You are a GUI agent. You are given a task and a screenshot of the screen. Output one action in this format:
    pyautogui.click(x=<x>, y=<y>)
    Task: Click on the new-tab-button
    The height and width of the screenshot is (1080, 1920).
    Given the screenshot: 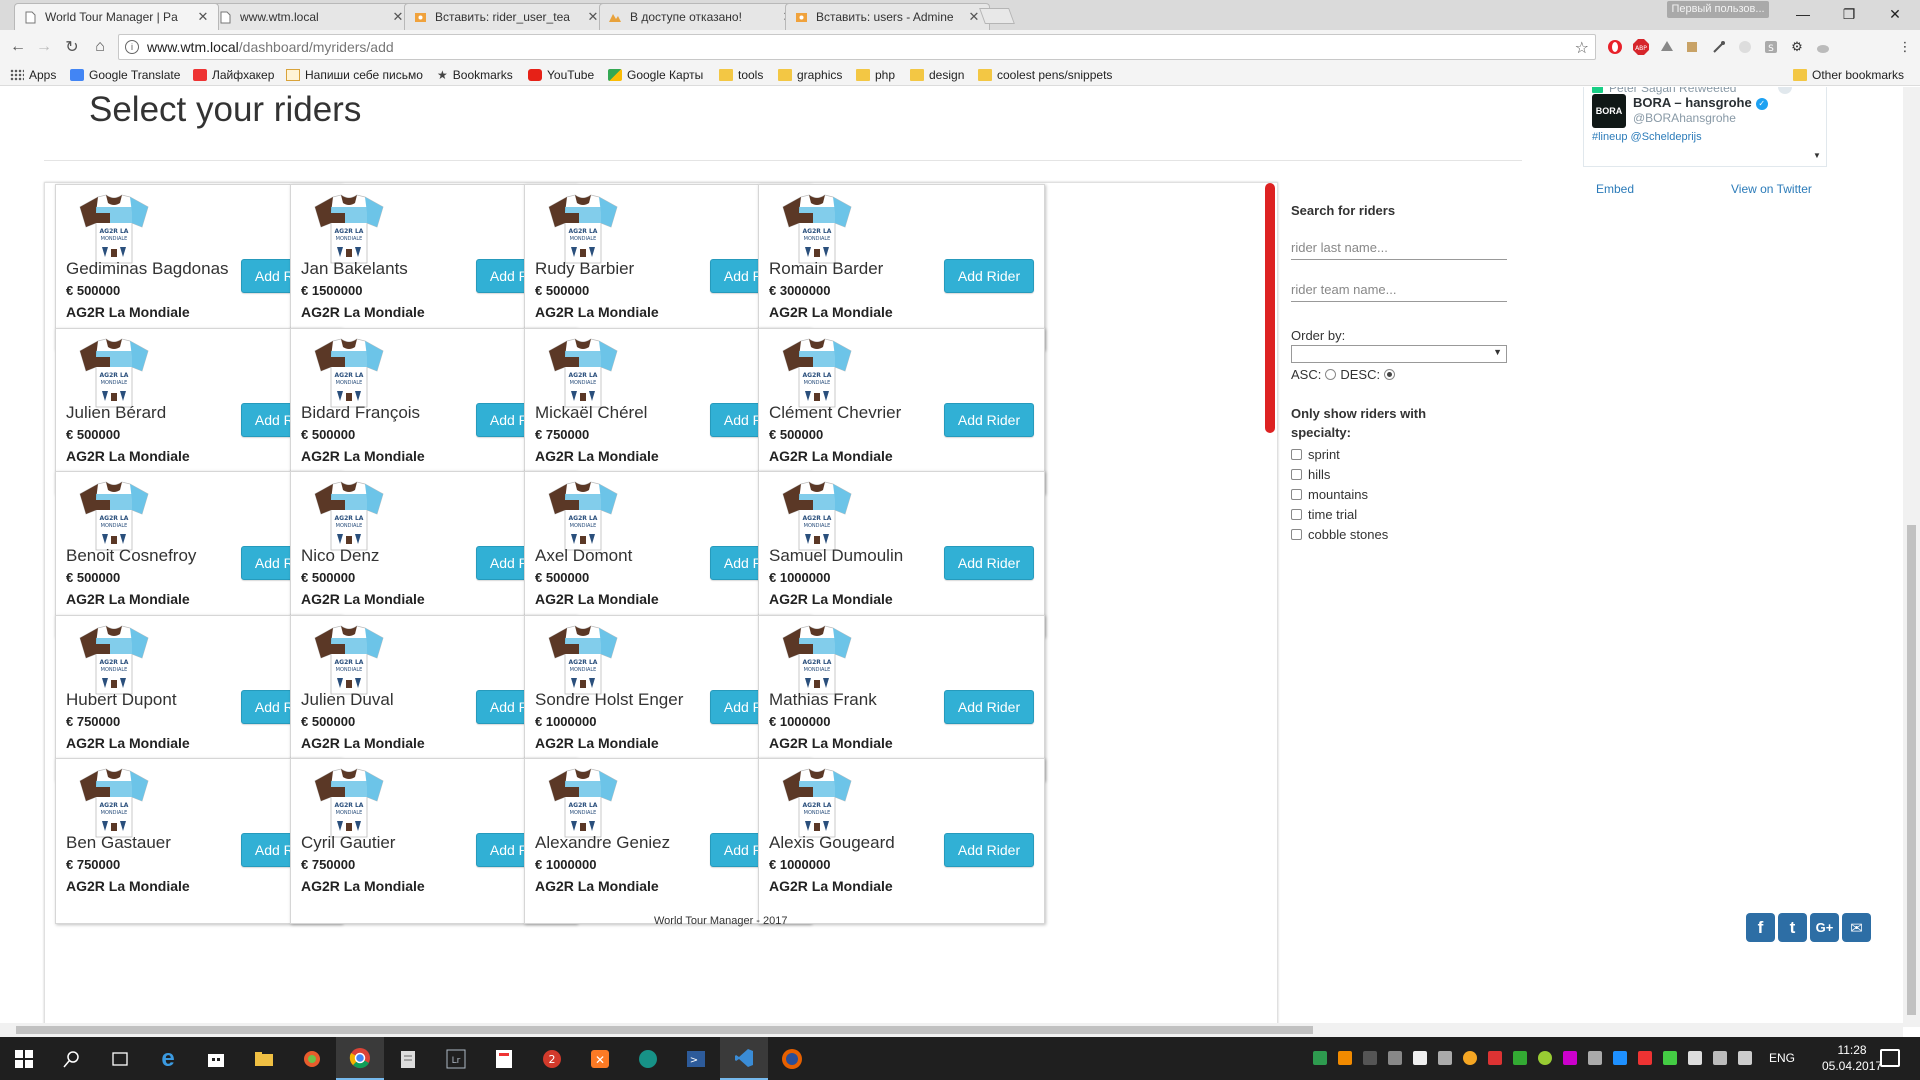 What is the action you would take?
    pyautogui.click(x=997, y=16)
    